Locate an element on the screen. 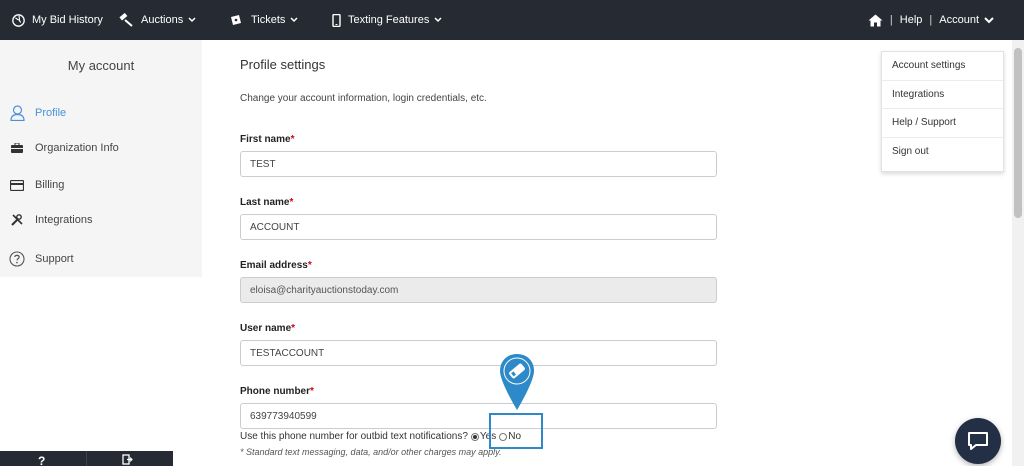 Image resolution: width=1024 pixels, height=466 pixels. phone-label-text: Phone number is located at coordinates (275, 391).